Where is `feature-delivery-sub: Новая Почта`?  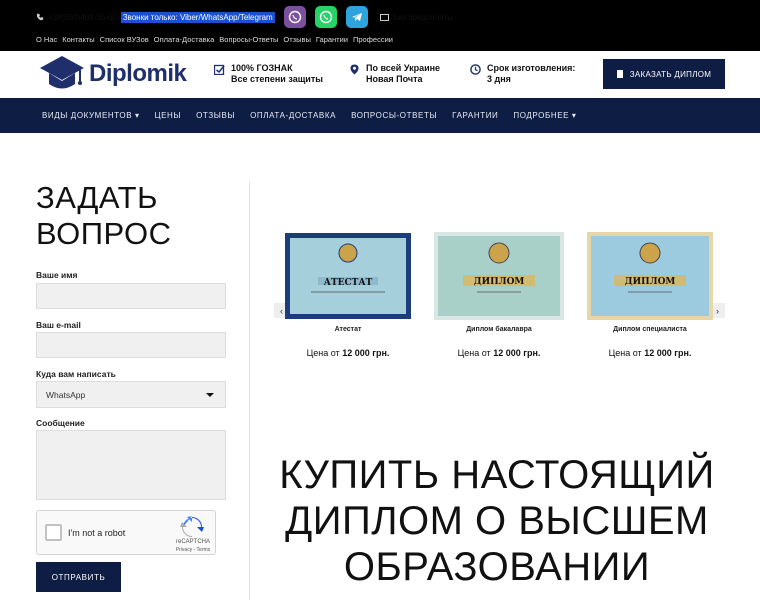
feature-delivery-sub: Новая Почта is located at coordinates (394, 79).